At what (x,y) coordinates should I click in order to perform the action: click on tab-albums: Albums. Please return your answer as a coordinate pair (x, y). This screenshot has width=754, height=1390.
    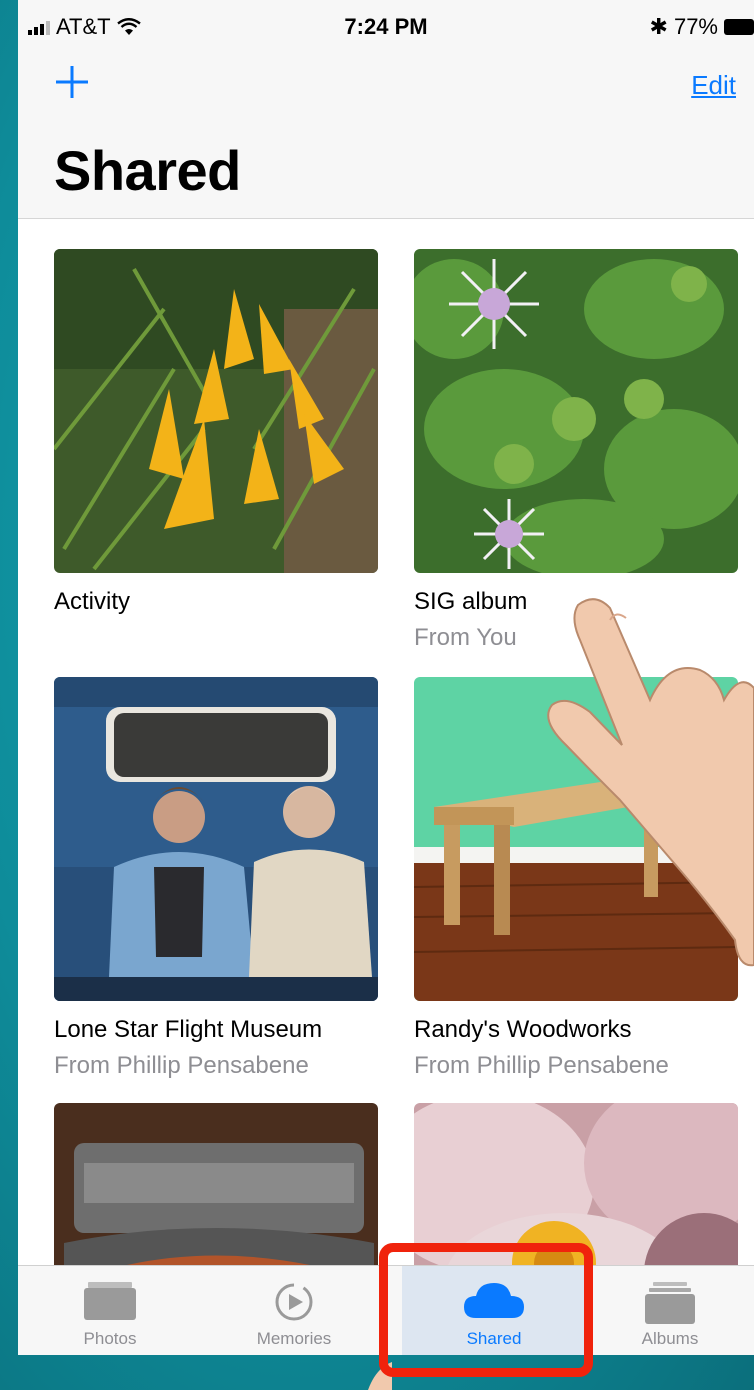
    Looking at the image, I should click on (670, 1310).